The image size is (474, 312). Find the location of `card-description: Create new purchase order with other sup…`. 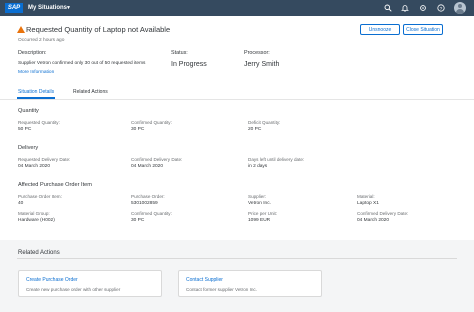

card-description: Create new purchase order with other sup… is located at coordinates (73, 289).